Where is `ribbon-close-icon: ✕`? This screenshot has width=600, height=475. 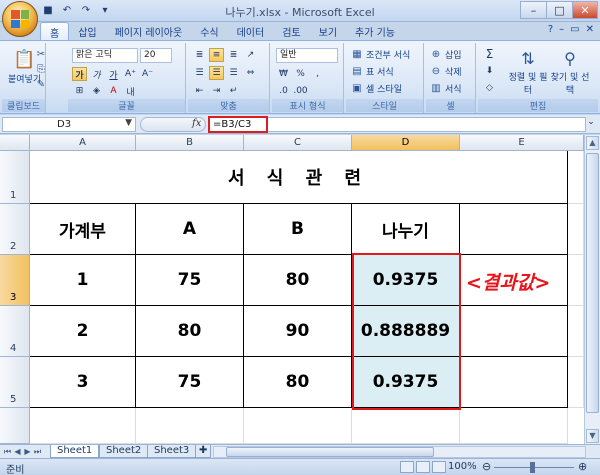
ribbon-close-icon: ✕ is located at coordinates (590, 29).